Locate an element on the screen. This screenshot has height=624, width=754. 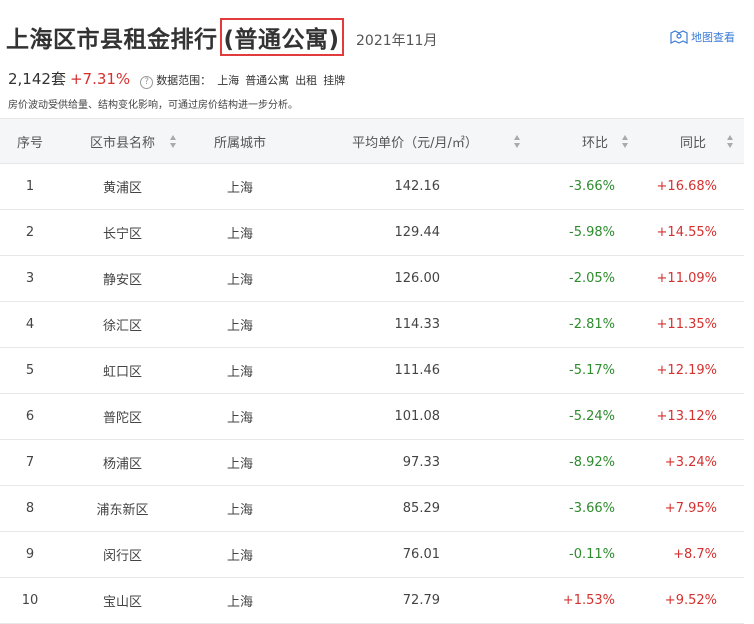
row-price: 129.44 is located at coordinates (417, 232).